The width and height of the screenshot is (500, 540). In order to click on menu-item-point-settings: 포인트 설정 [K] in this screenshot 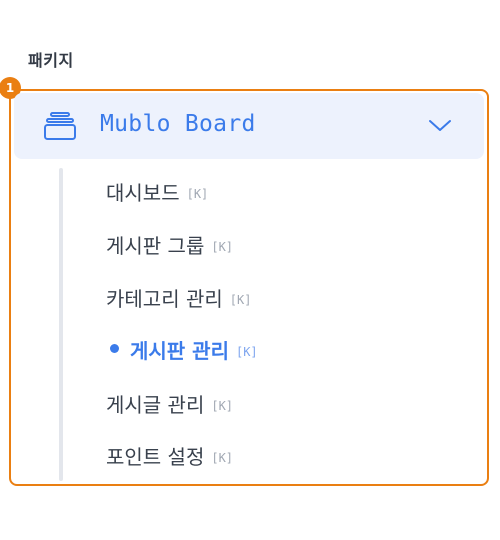, I will do `click(169, 455)`.